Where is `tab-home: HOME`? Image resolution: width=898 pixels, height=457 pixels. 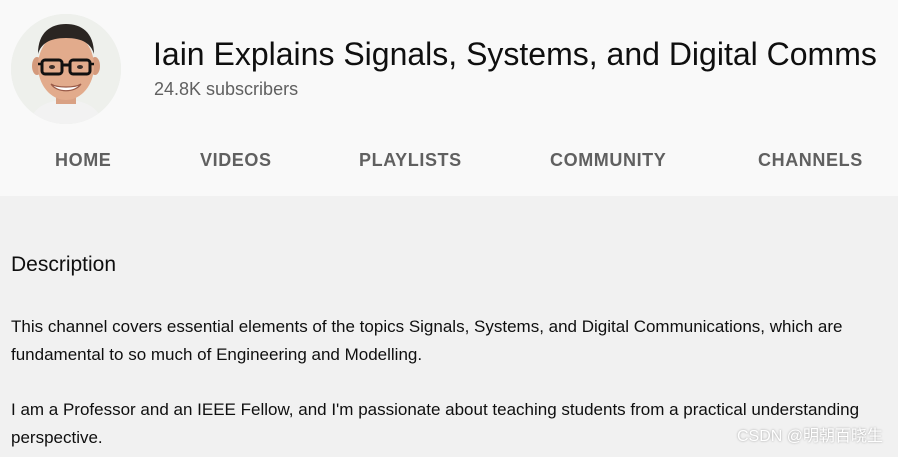
tab-home: HOME is located at coordinates (83, 160).